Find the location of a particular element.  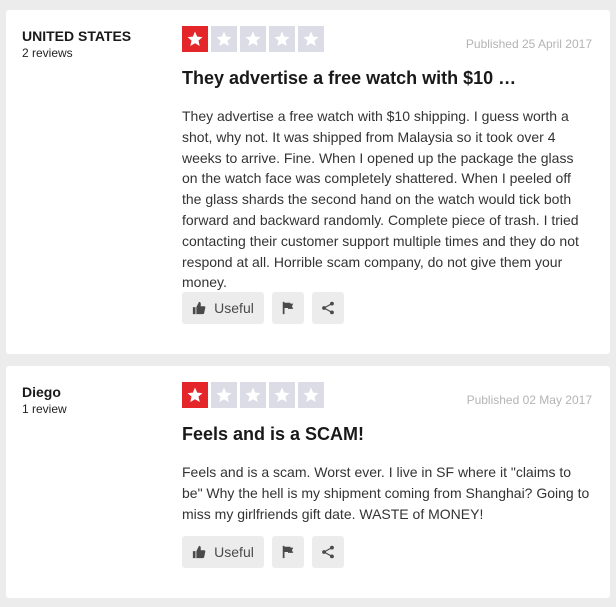

reviewer-review-count: 2 reviews is located at coordinates (47, 53).